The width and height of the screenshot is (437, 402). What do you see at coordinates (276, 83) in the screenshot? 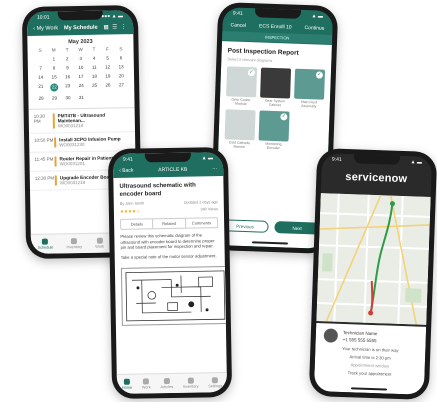
I see `diagram-thumbnail` at bounding box center [276, 83].